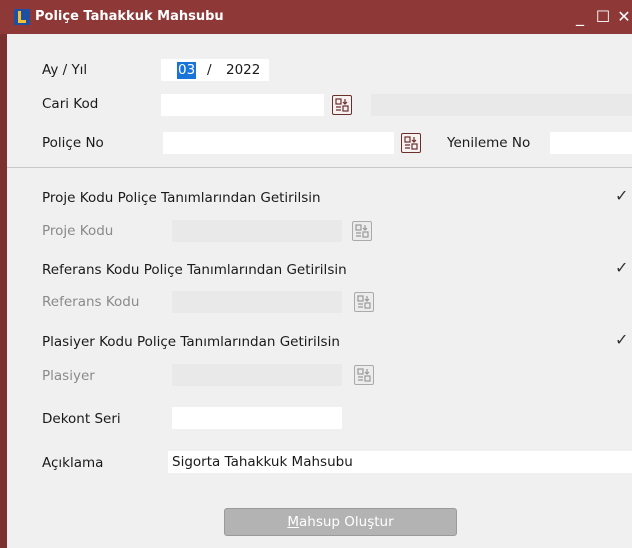 The height and width of the screenshot is (548, 632). I want to click on proje-kodu-label: Proje Kodu, so click(78, 231).